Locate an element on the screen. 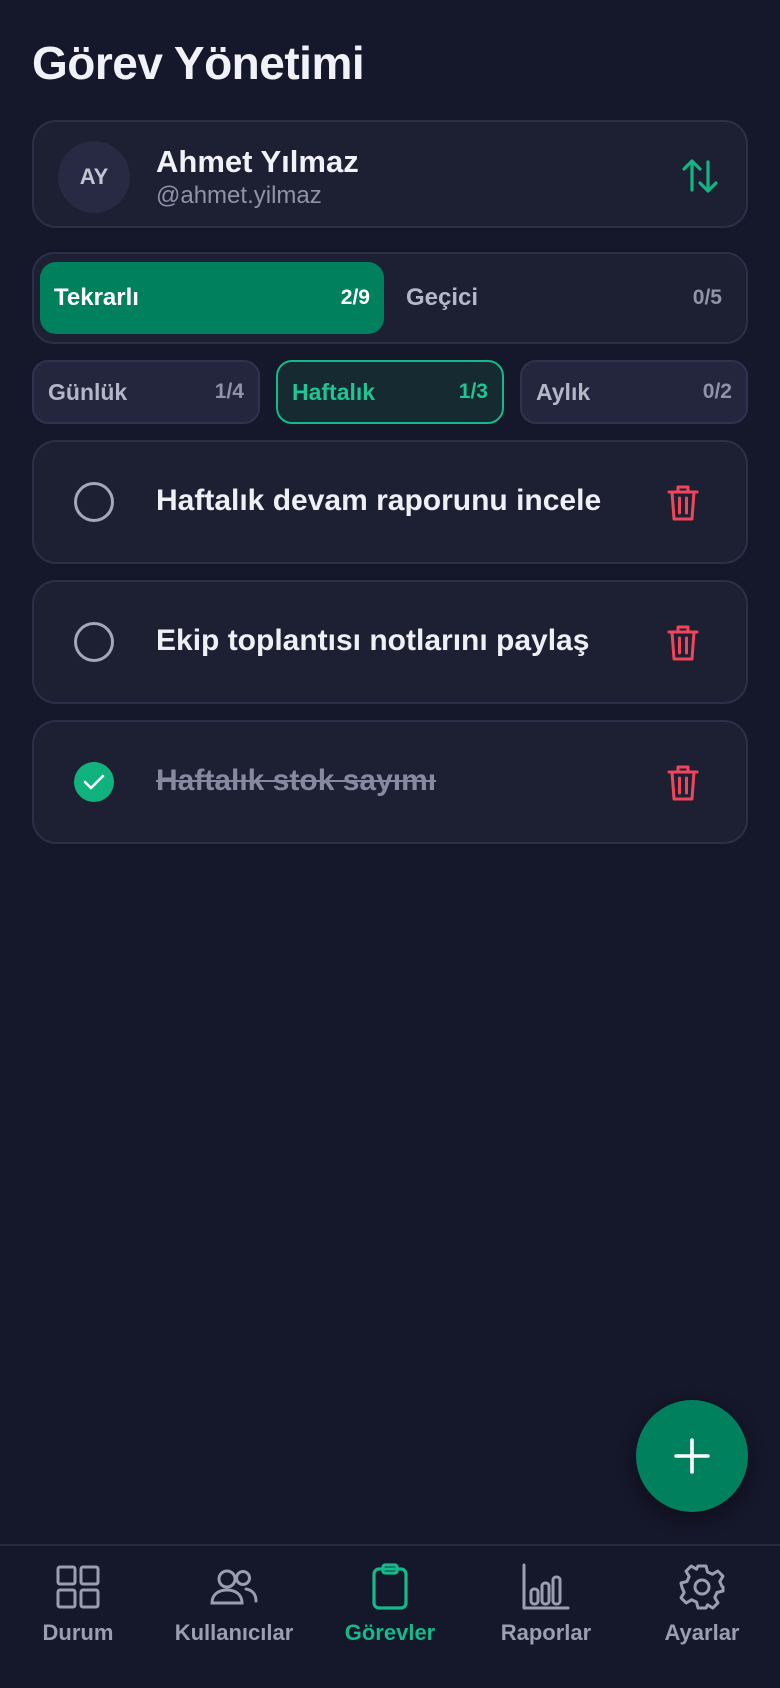 Image resolution: width=780 pixels, height=1688 pixels. grid-icon is located at coordinates (78, 1587).